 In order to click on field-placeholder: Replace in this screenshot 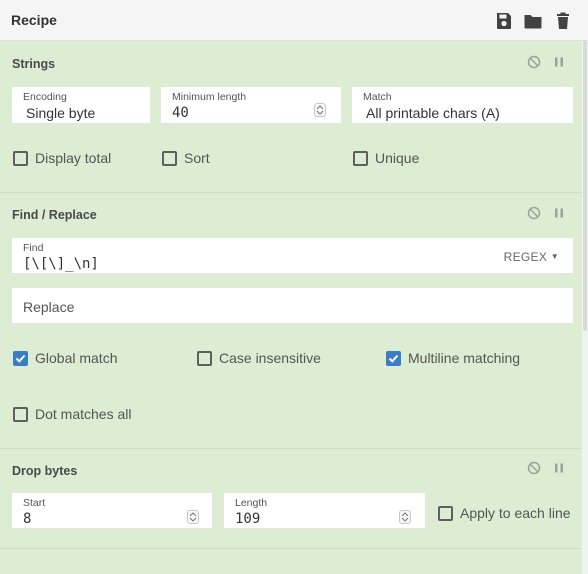, I will do `click(49, 307)`.